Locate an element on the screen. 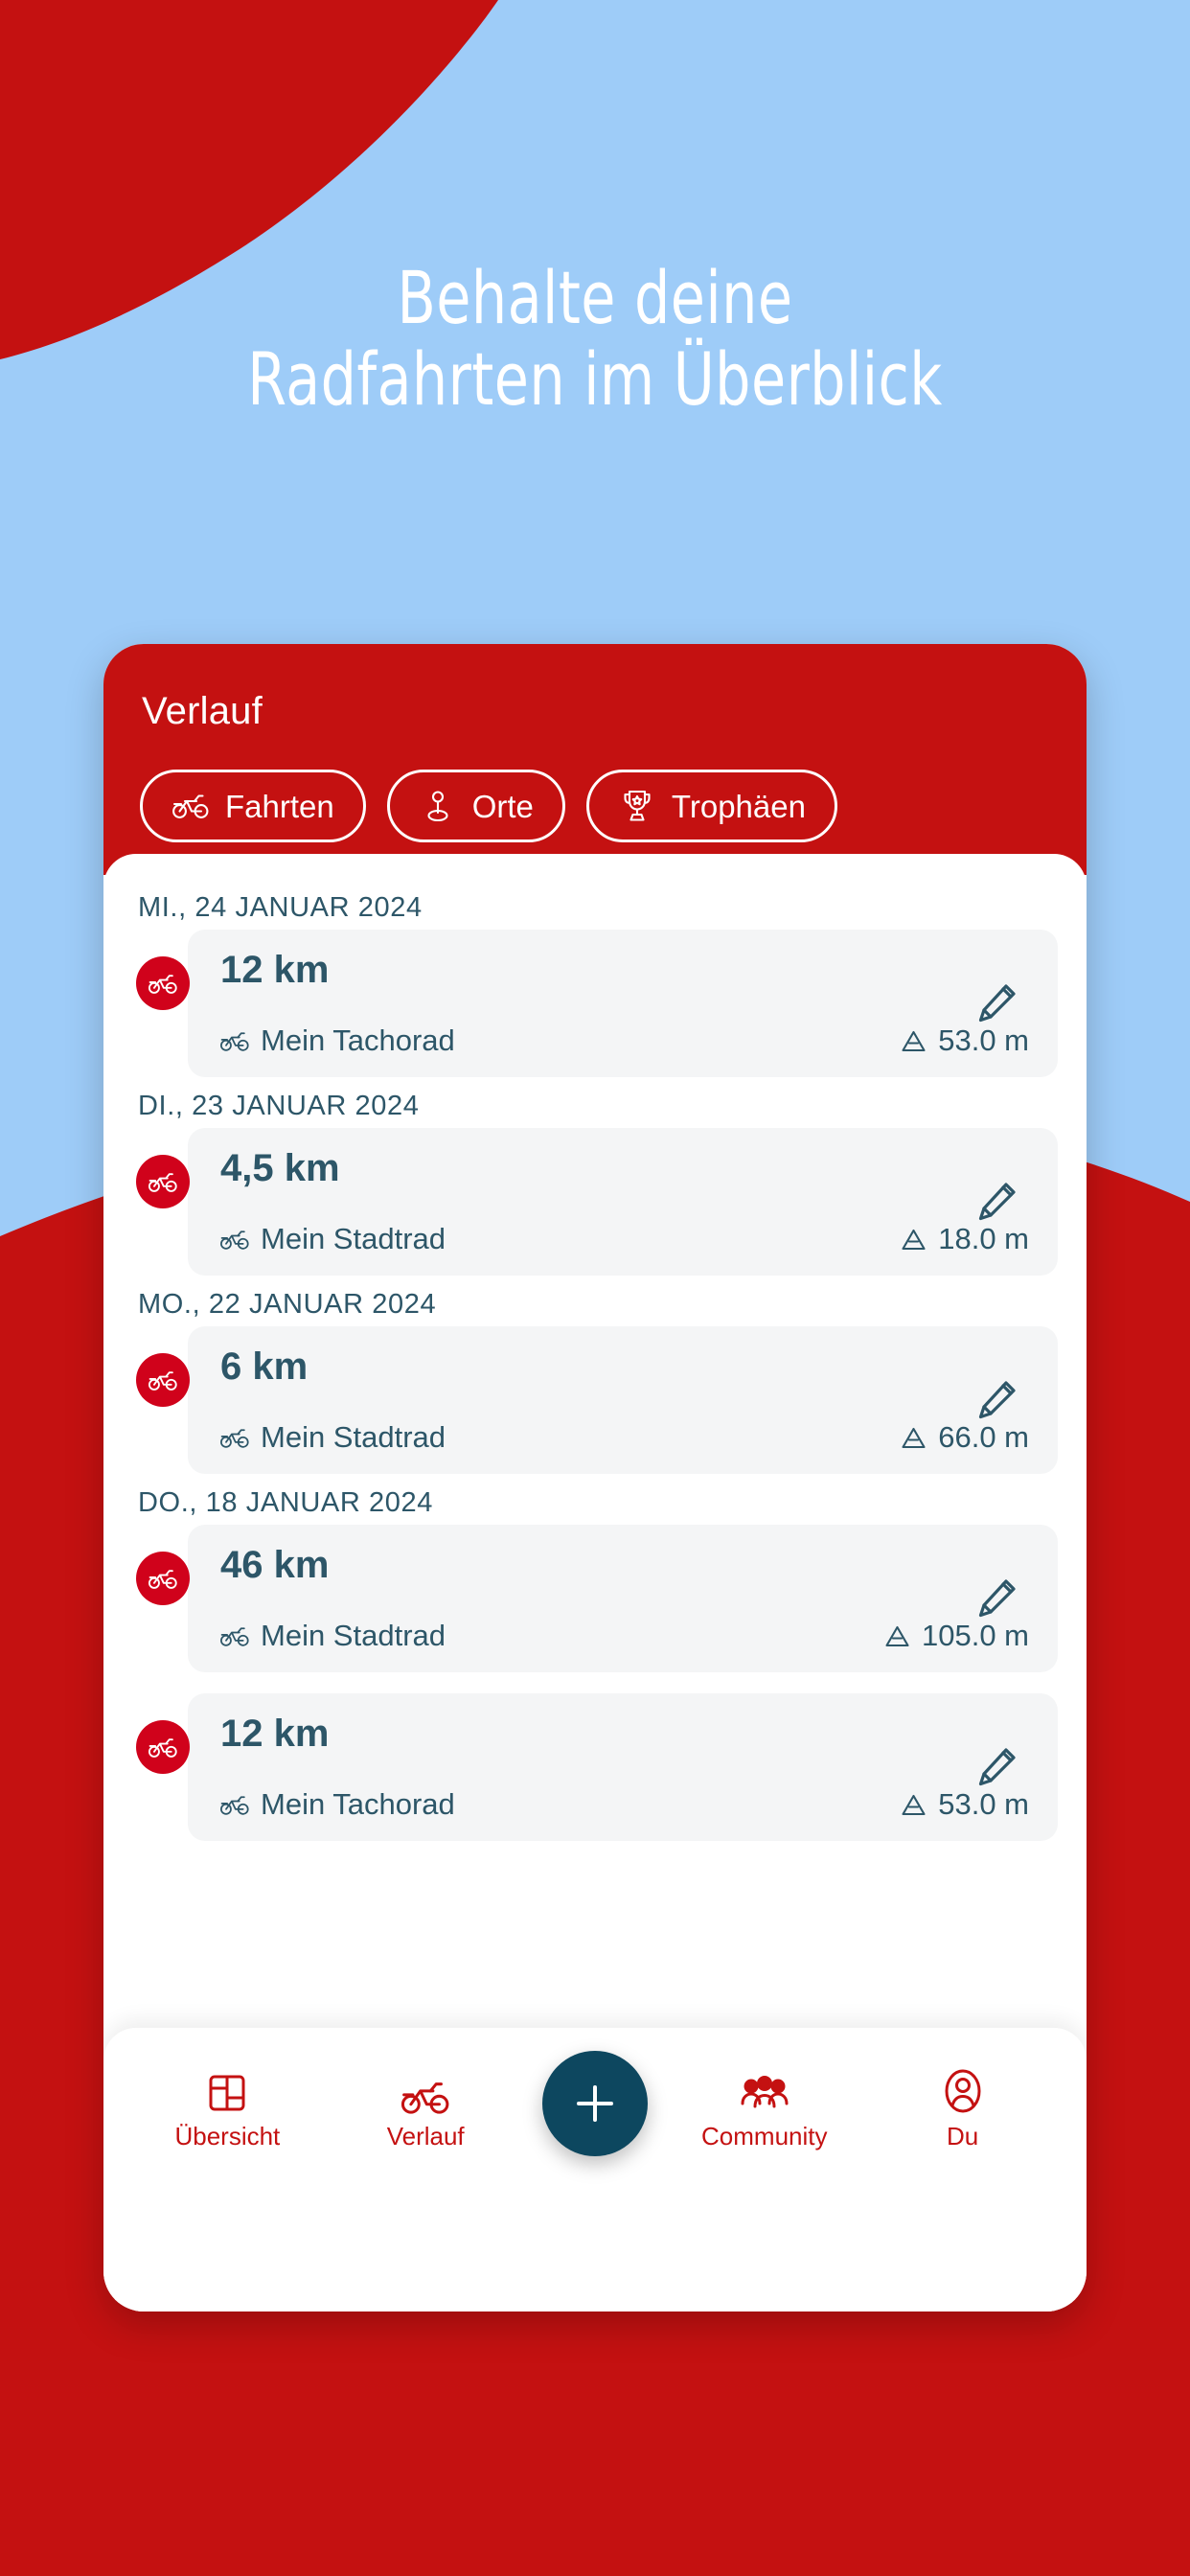 This screenshot has width=1190, height=2576. add-activity-fab is located at coordinates (594, 2103).